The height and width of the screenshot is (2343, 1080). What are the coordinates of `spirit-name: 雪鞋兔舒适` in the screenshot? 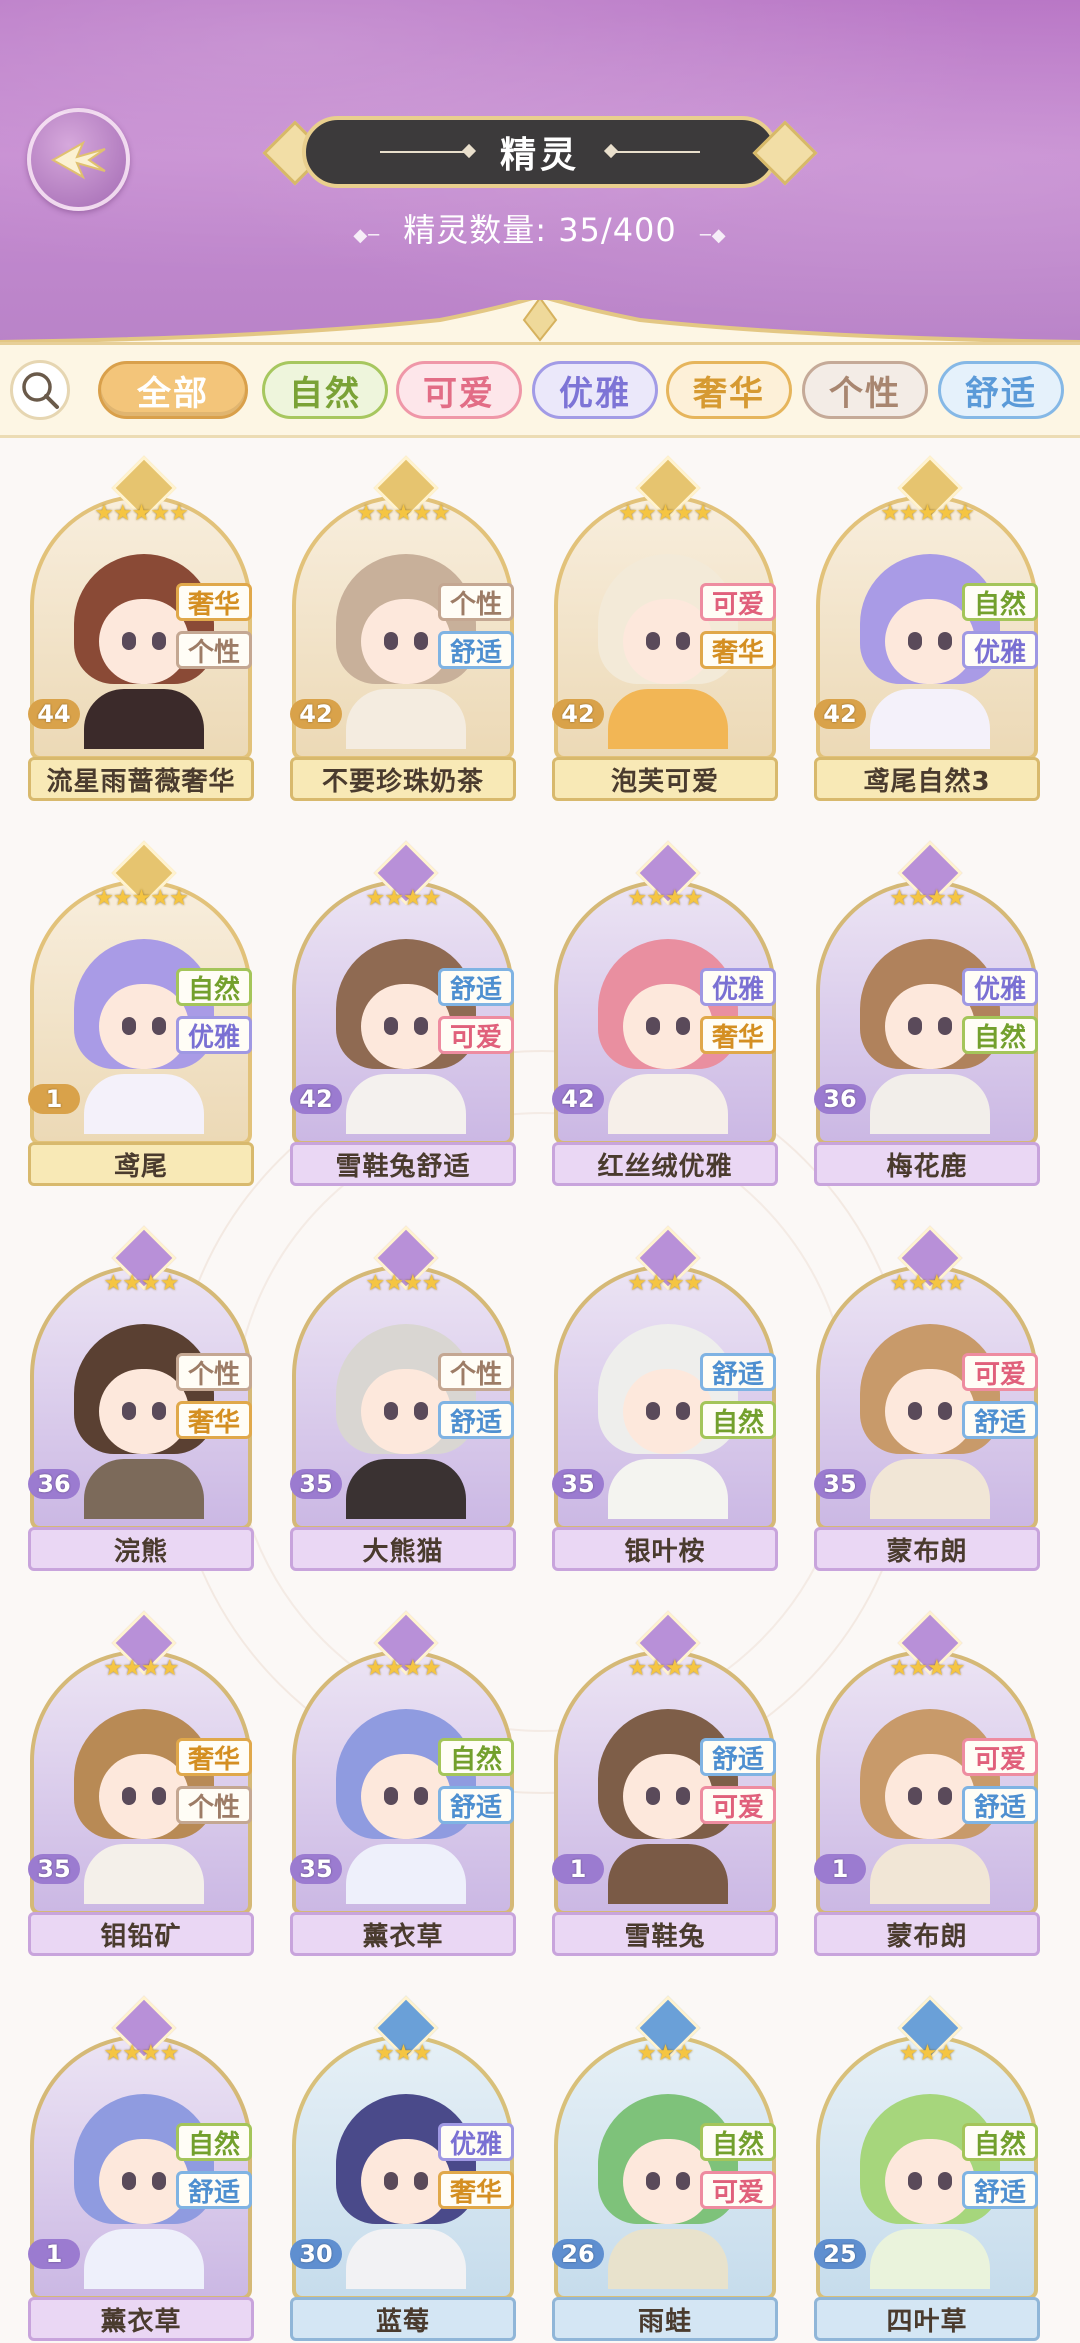 It's located at (403, 1164).